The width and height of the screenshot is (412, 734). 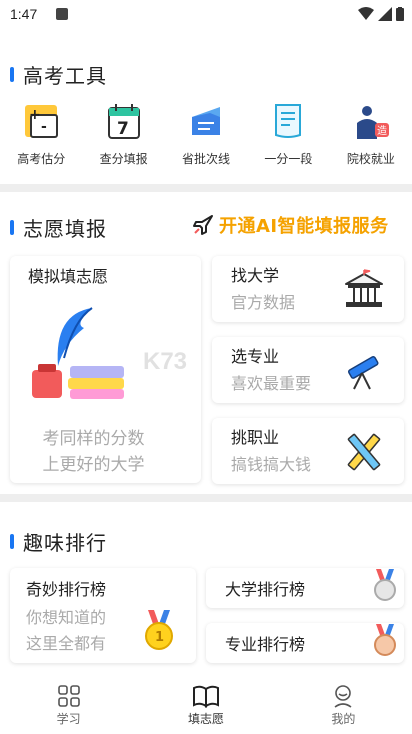 I want to click on tools-icon, so click(x=364, y=452).